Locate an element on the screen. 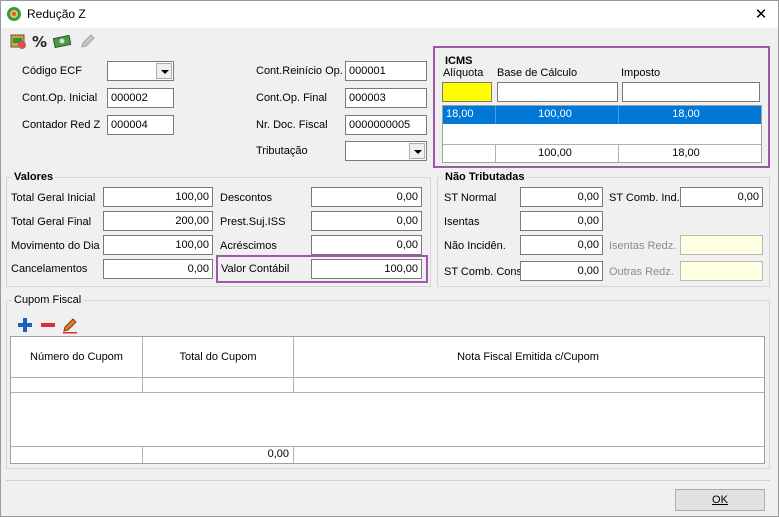 The image size is (779, 517). isentas-label: Isentas is located at coordinates (462, 222).